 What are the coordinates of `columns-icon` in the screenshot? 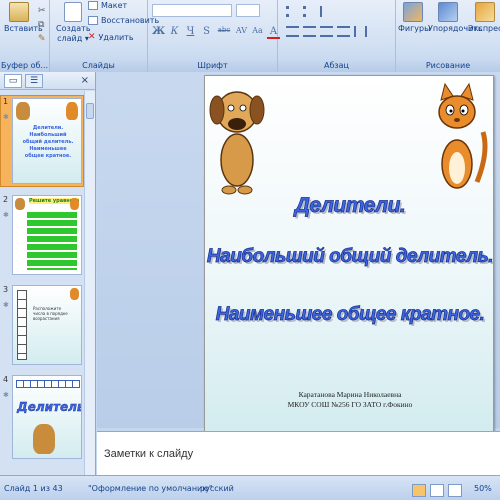 It's located at (360, 31).